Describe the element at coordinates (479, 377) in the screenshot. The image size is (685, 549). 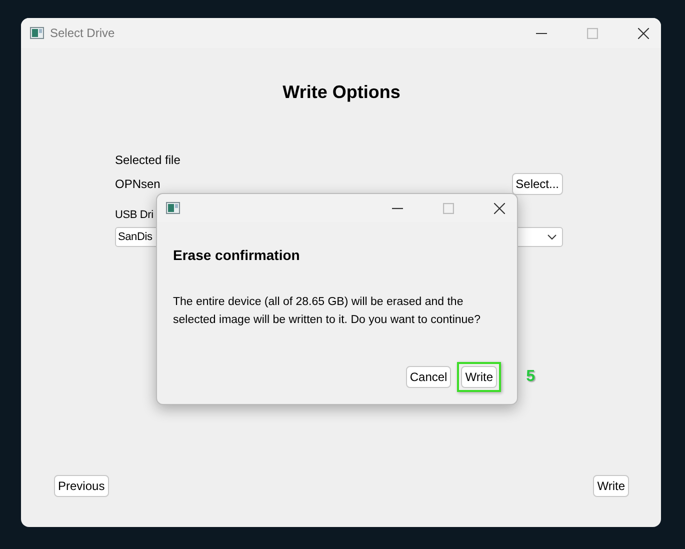
I see `confirm-button: Write` at that location.